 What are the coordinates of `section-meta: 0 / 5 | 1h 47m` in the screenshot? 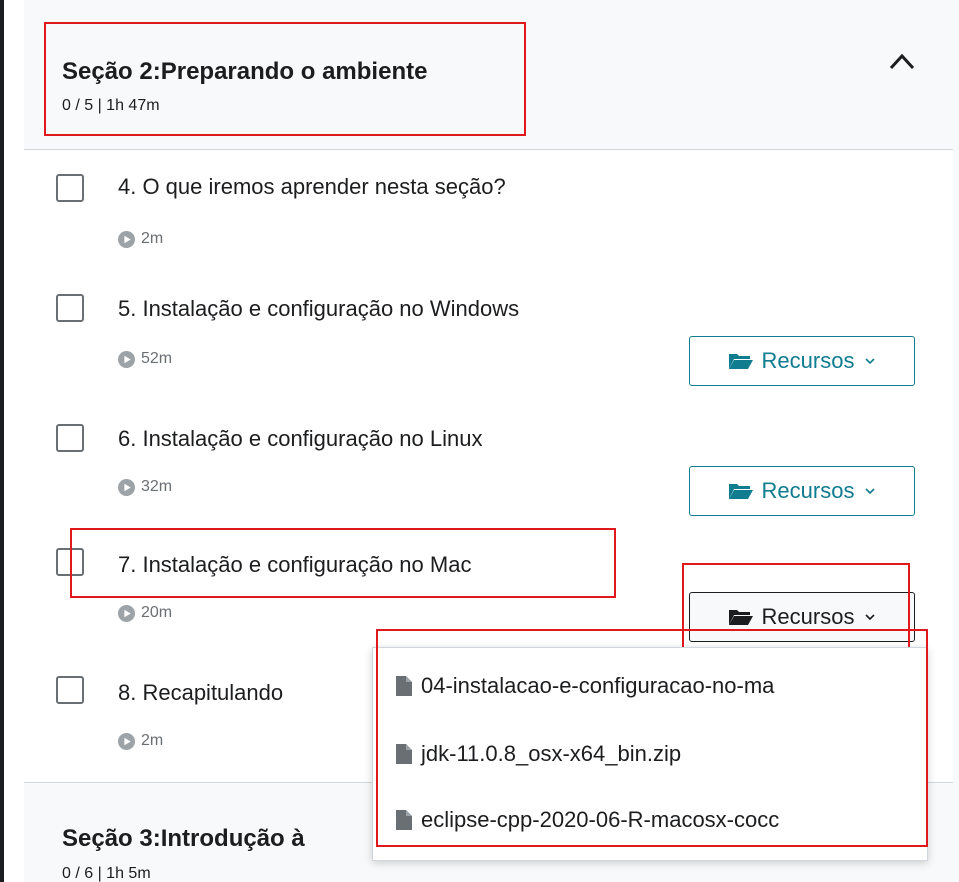 It's located at (111, 105).